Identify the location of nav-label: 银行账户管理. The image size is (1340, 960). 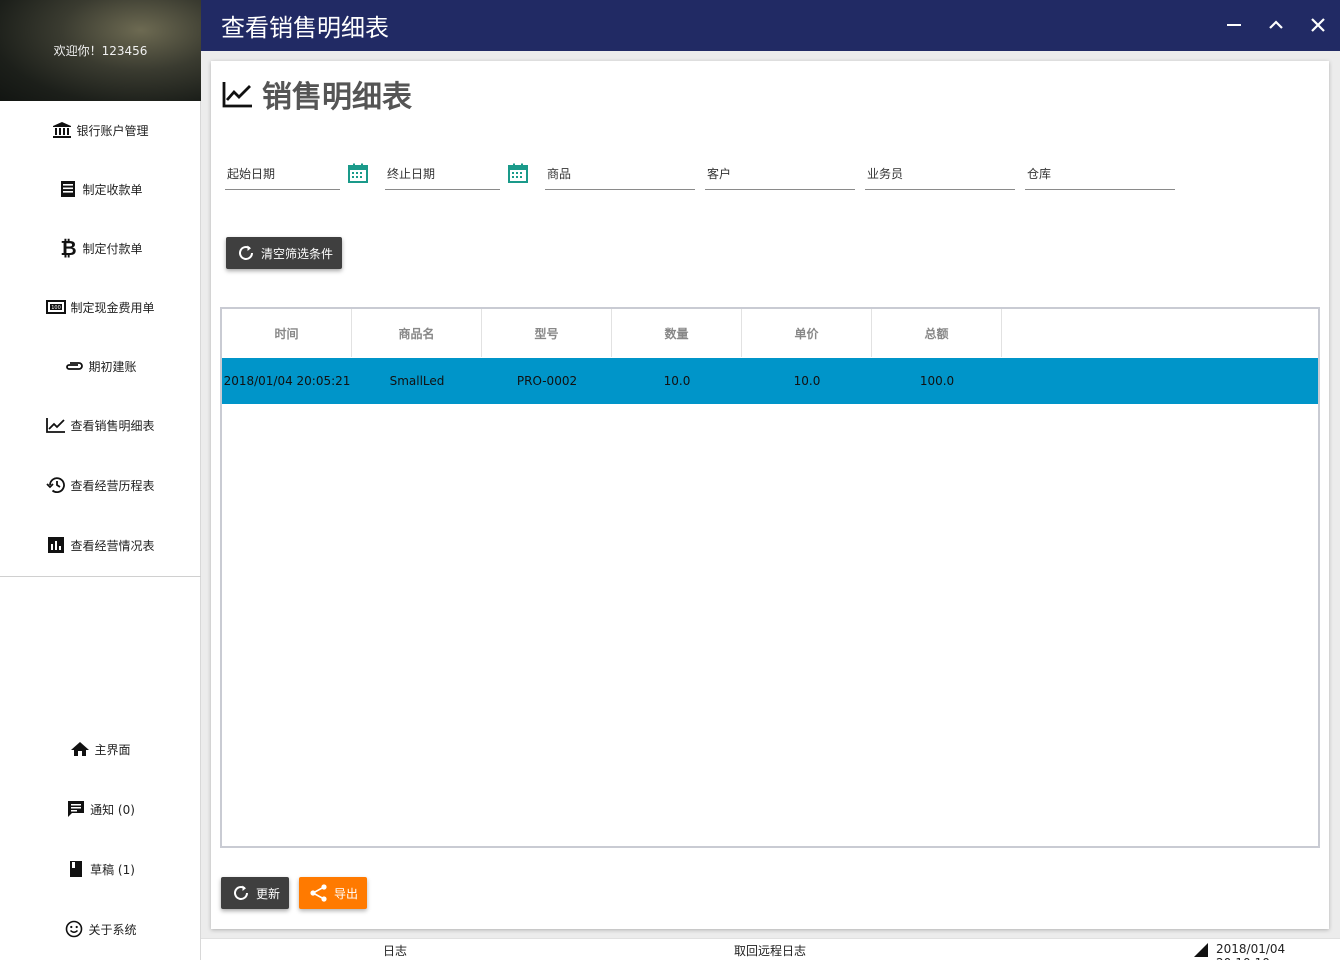
(112, 130).